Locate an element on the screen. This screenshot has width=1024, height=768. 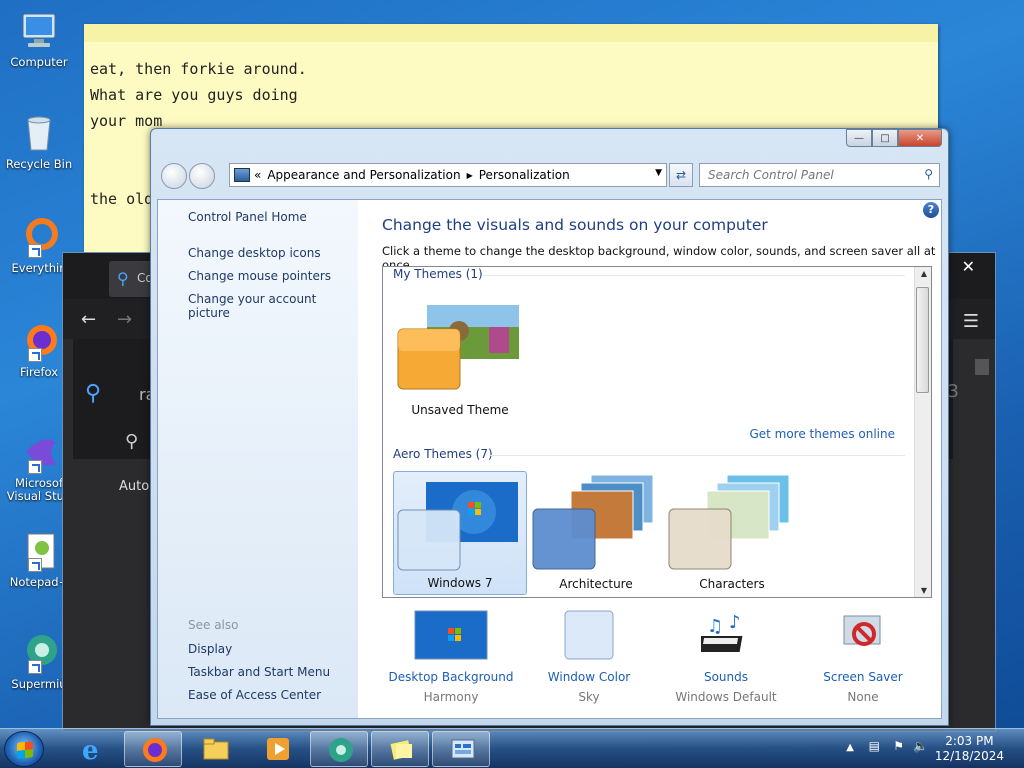
network-icon: ▤ is located at coordinates (874, 746).